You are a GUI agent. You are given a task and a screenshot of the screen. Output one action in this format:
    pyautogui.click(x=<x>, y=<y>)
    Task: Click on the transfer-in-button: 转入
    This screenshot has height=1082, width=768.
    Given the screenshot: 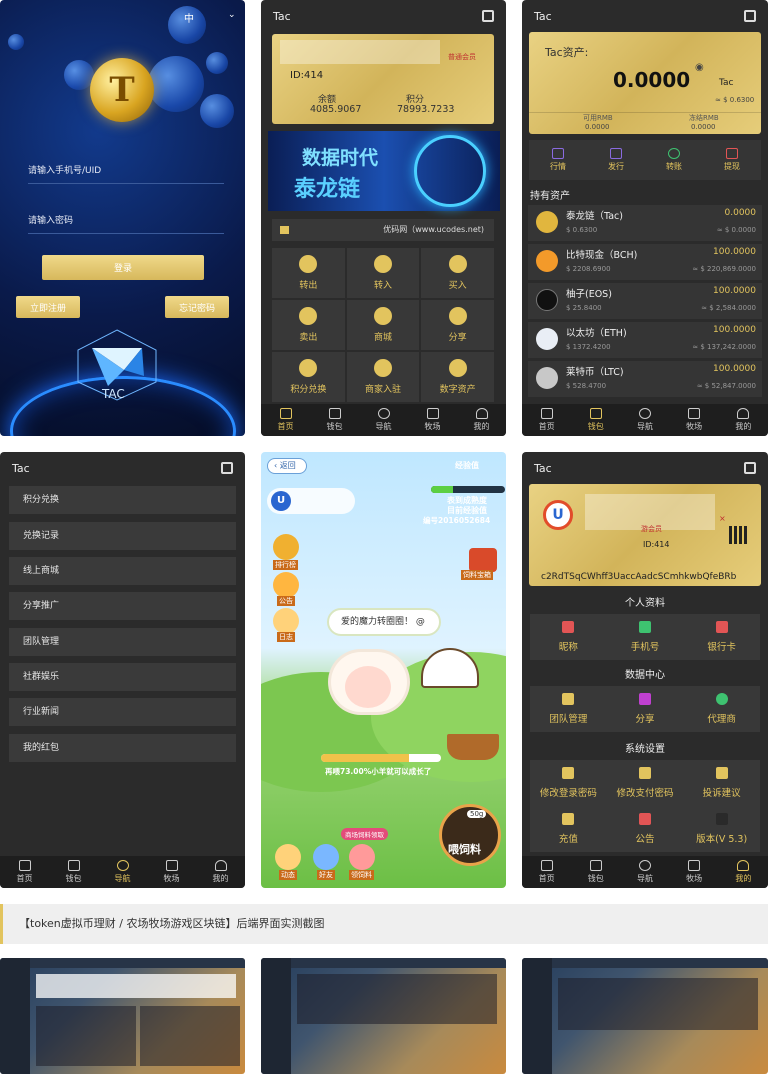 What is the action you would take?
    pyautogui.click(x=383, y=273)
    